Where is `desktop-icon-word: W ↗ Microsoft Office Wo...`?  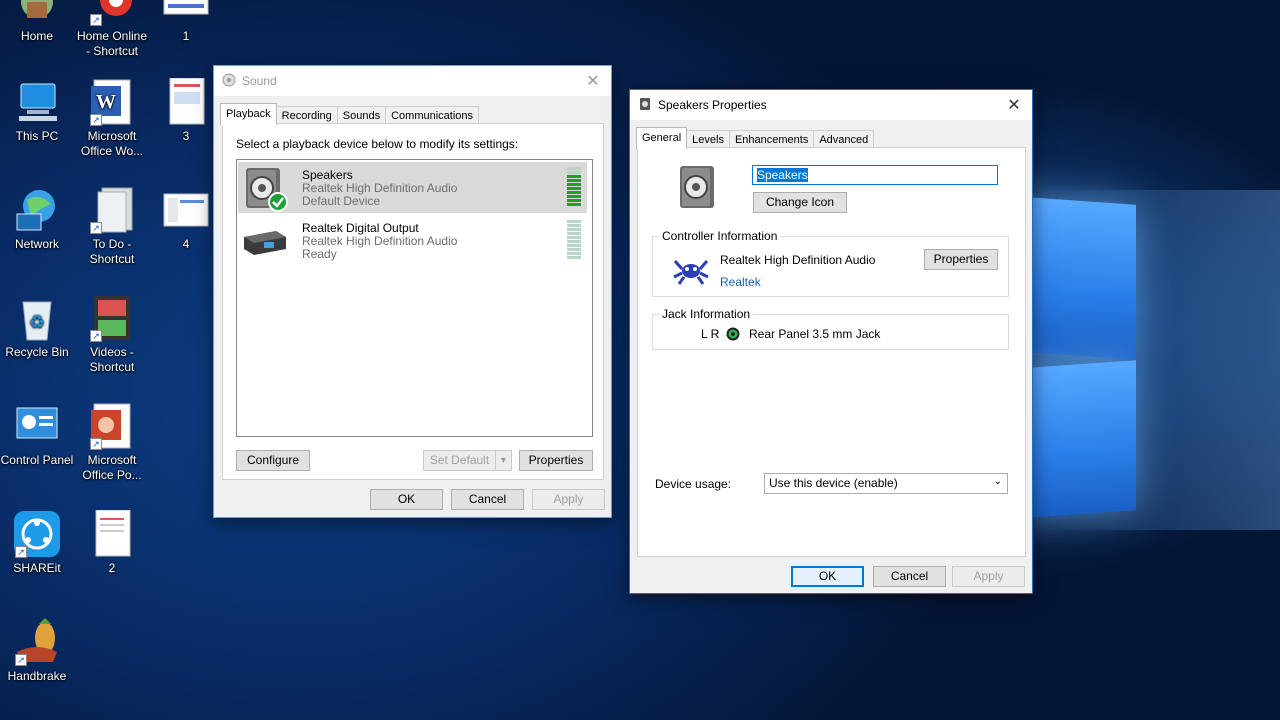 desktop-icon-word: W ↗ Microsoft Office Wo... is located at coordinates (112, 118).